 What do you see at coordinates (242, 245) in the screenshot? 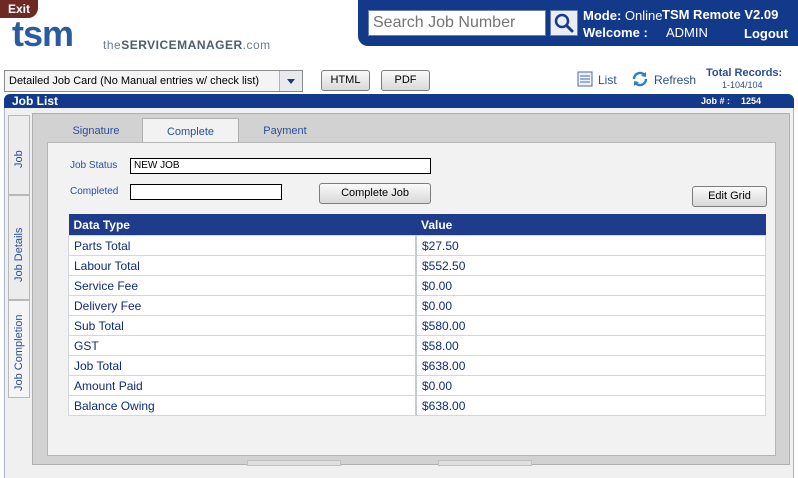
I see `data-type-cell: Parts Total` at bounding box center [242, 245].